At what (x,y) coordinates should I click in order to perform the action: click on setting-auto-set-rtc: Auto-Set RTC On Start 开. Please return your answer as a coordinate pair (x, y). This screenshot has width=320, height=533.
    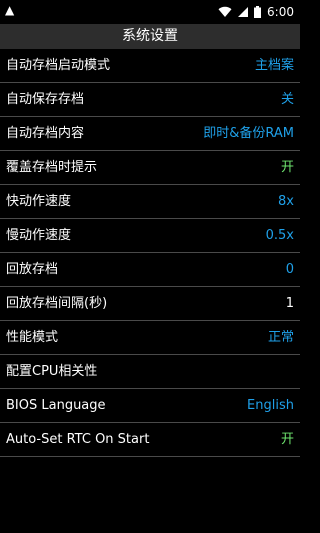
    Looking at the image, I should click on (150, 440).